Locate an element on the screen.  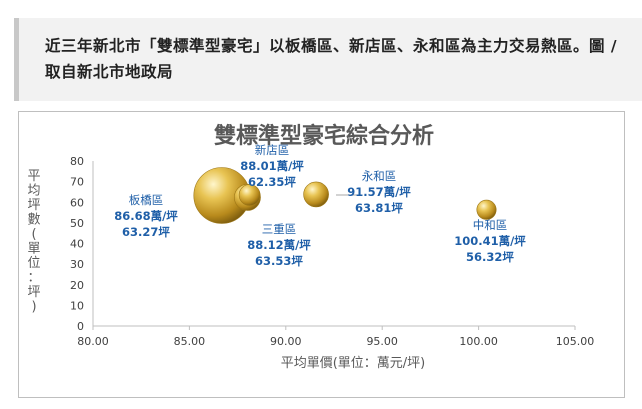
x-tick-label: 80.00 is located at coordinates (93, 341).